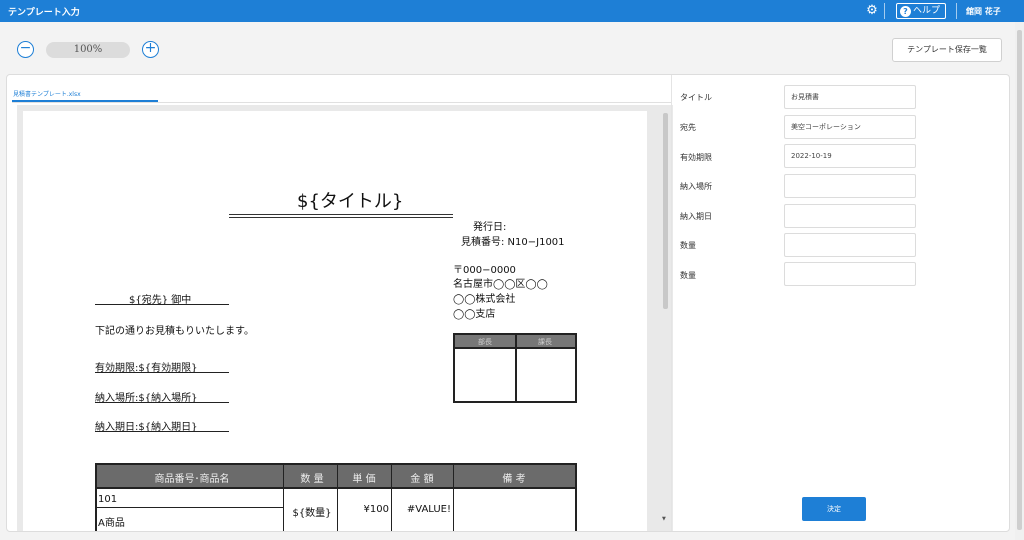 The width and height of the screenshot is (1024, 540). I want to click on delivery-place-input, so click(850, 186).